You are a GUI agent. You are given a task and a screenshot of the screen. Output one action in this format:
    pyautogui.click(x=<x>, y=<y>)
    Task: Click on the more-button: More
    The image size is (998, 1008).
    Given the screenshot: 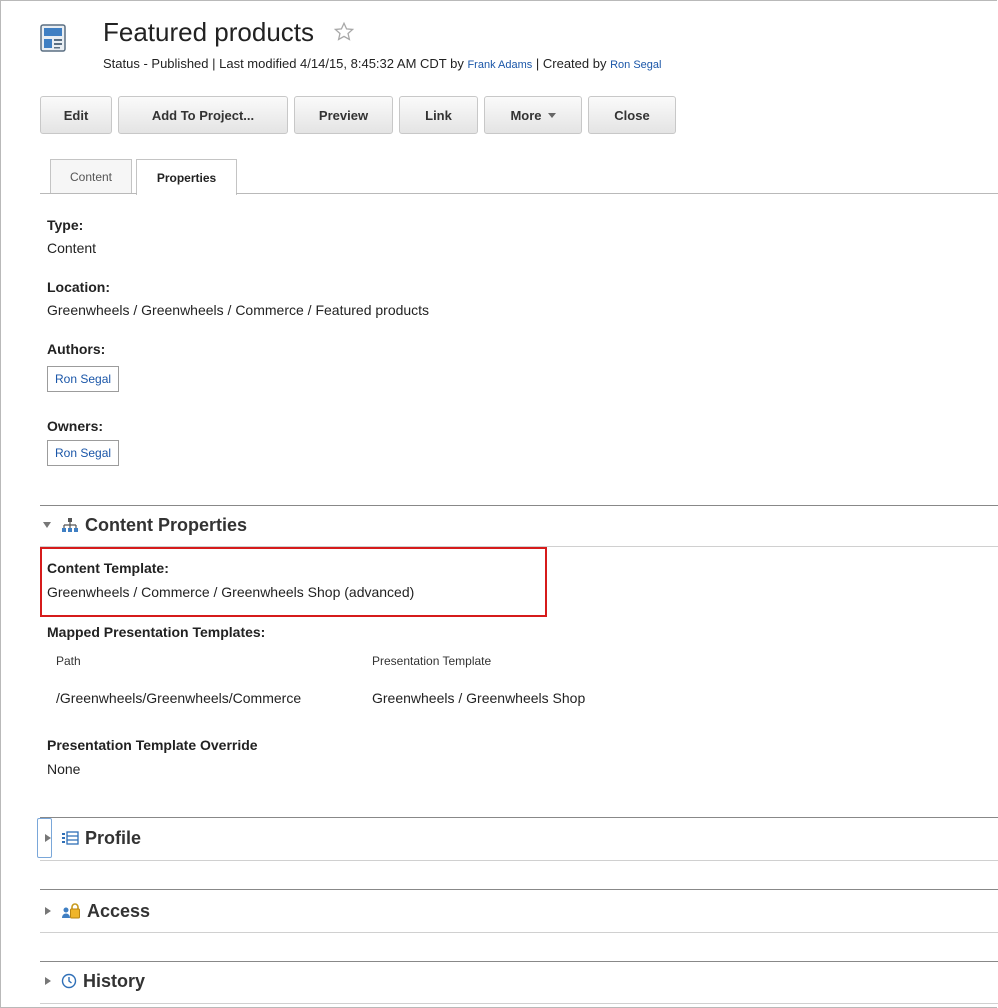 What is the action you would take?
    pyautogui.click(x=533, y=115)
    